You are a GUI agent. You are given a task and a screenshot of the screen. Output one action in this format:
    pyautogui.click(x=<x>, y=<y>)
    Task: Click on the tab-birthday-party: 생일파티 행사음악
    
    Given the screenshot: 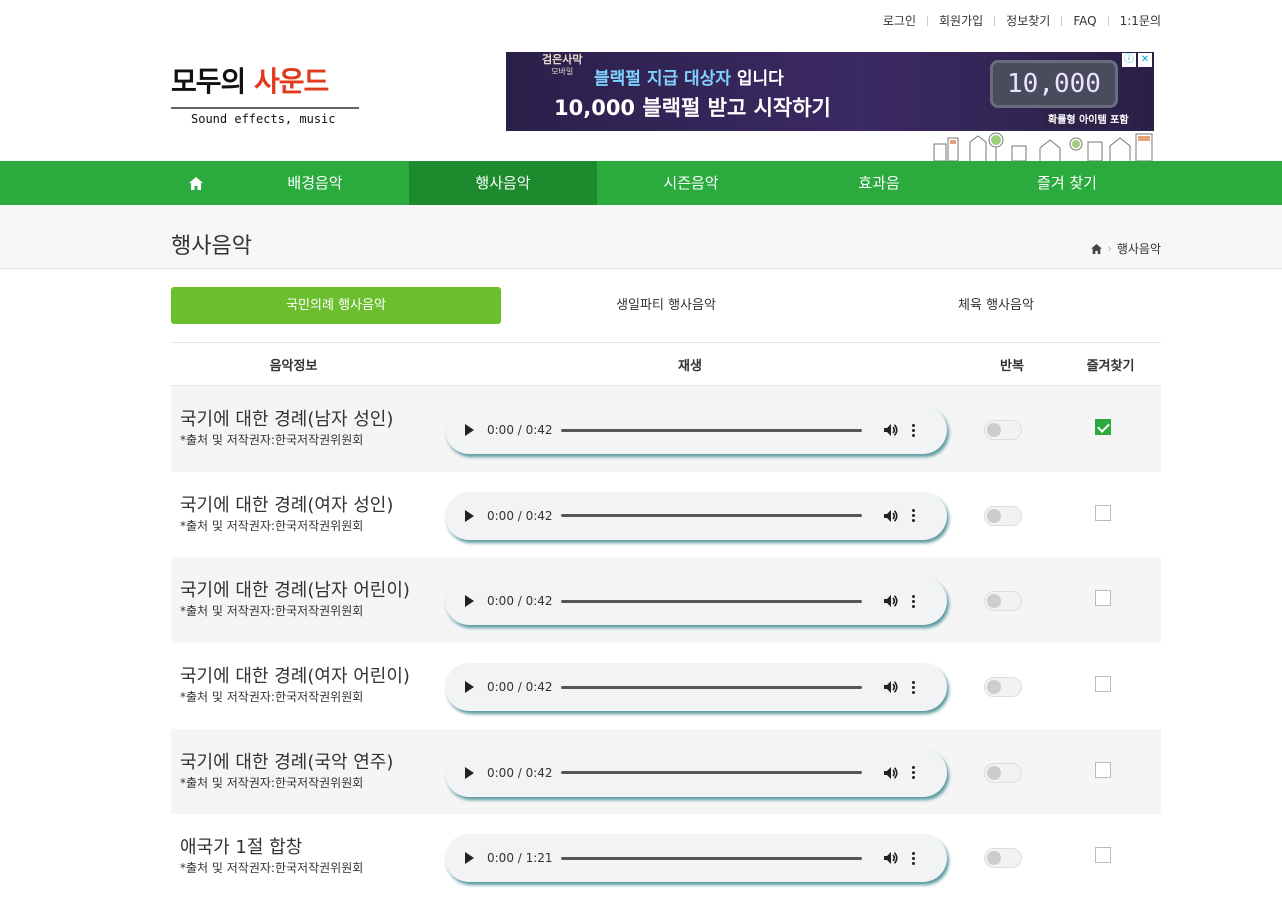 What is the action you would take?
    pyautogui.click(x=666, y=305)
    